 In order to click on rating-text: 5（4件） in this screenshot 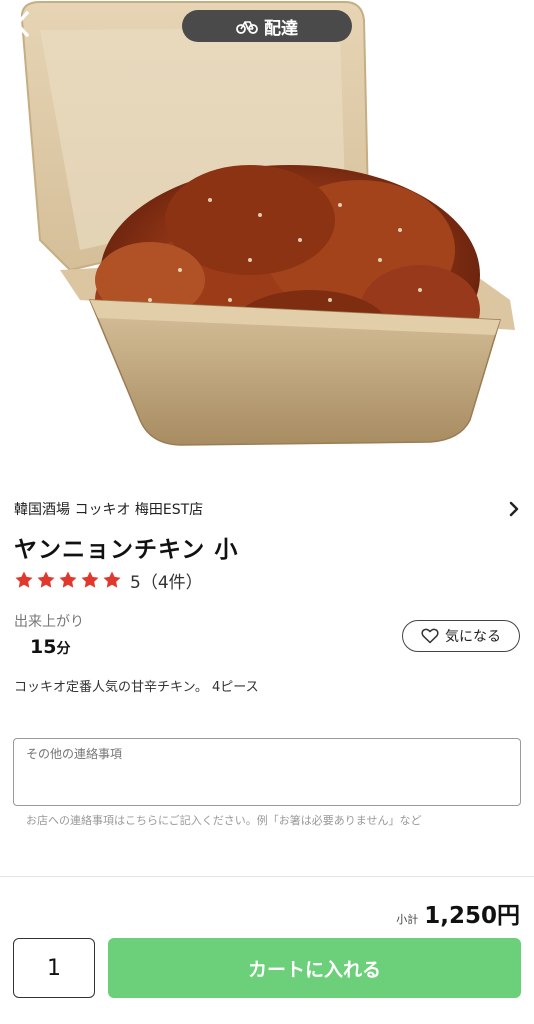, I will do `click(166, 582)`.